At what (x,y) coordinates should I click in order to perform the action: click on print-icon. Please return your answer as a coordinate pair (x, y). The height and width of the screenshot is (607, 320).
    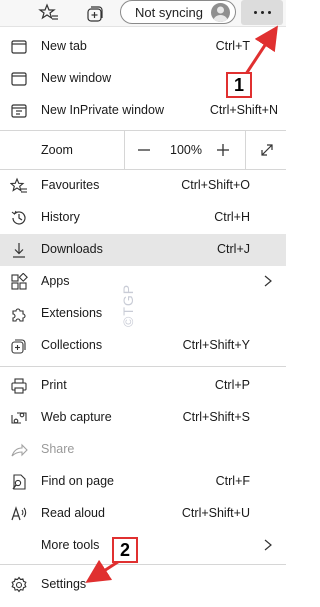
    Looking at the image, I should click on (19, 386).